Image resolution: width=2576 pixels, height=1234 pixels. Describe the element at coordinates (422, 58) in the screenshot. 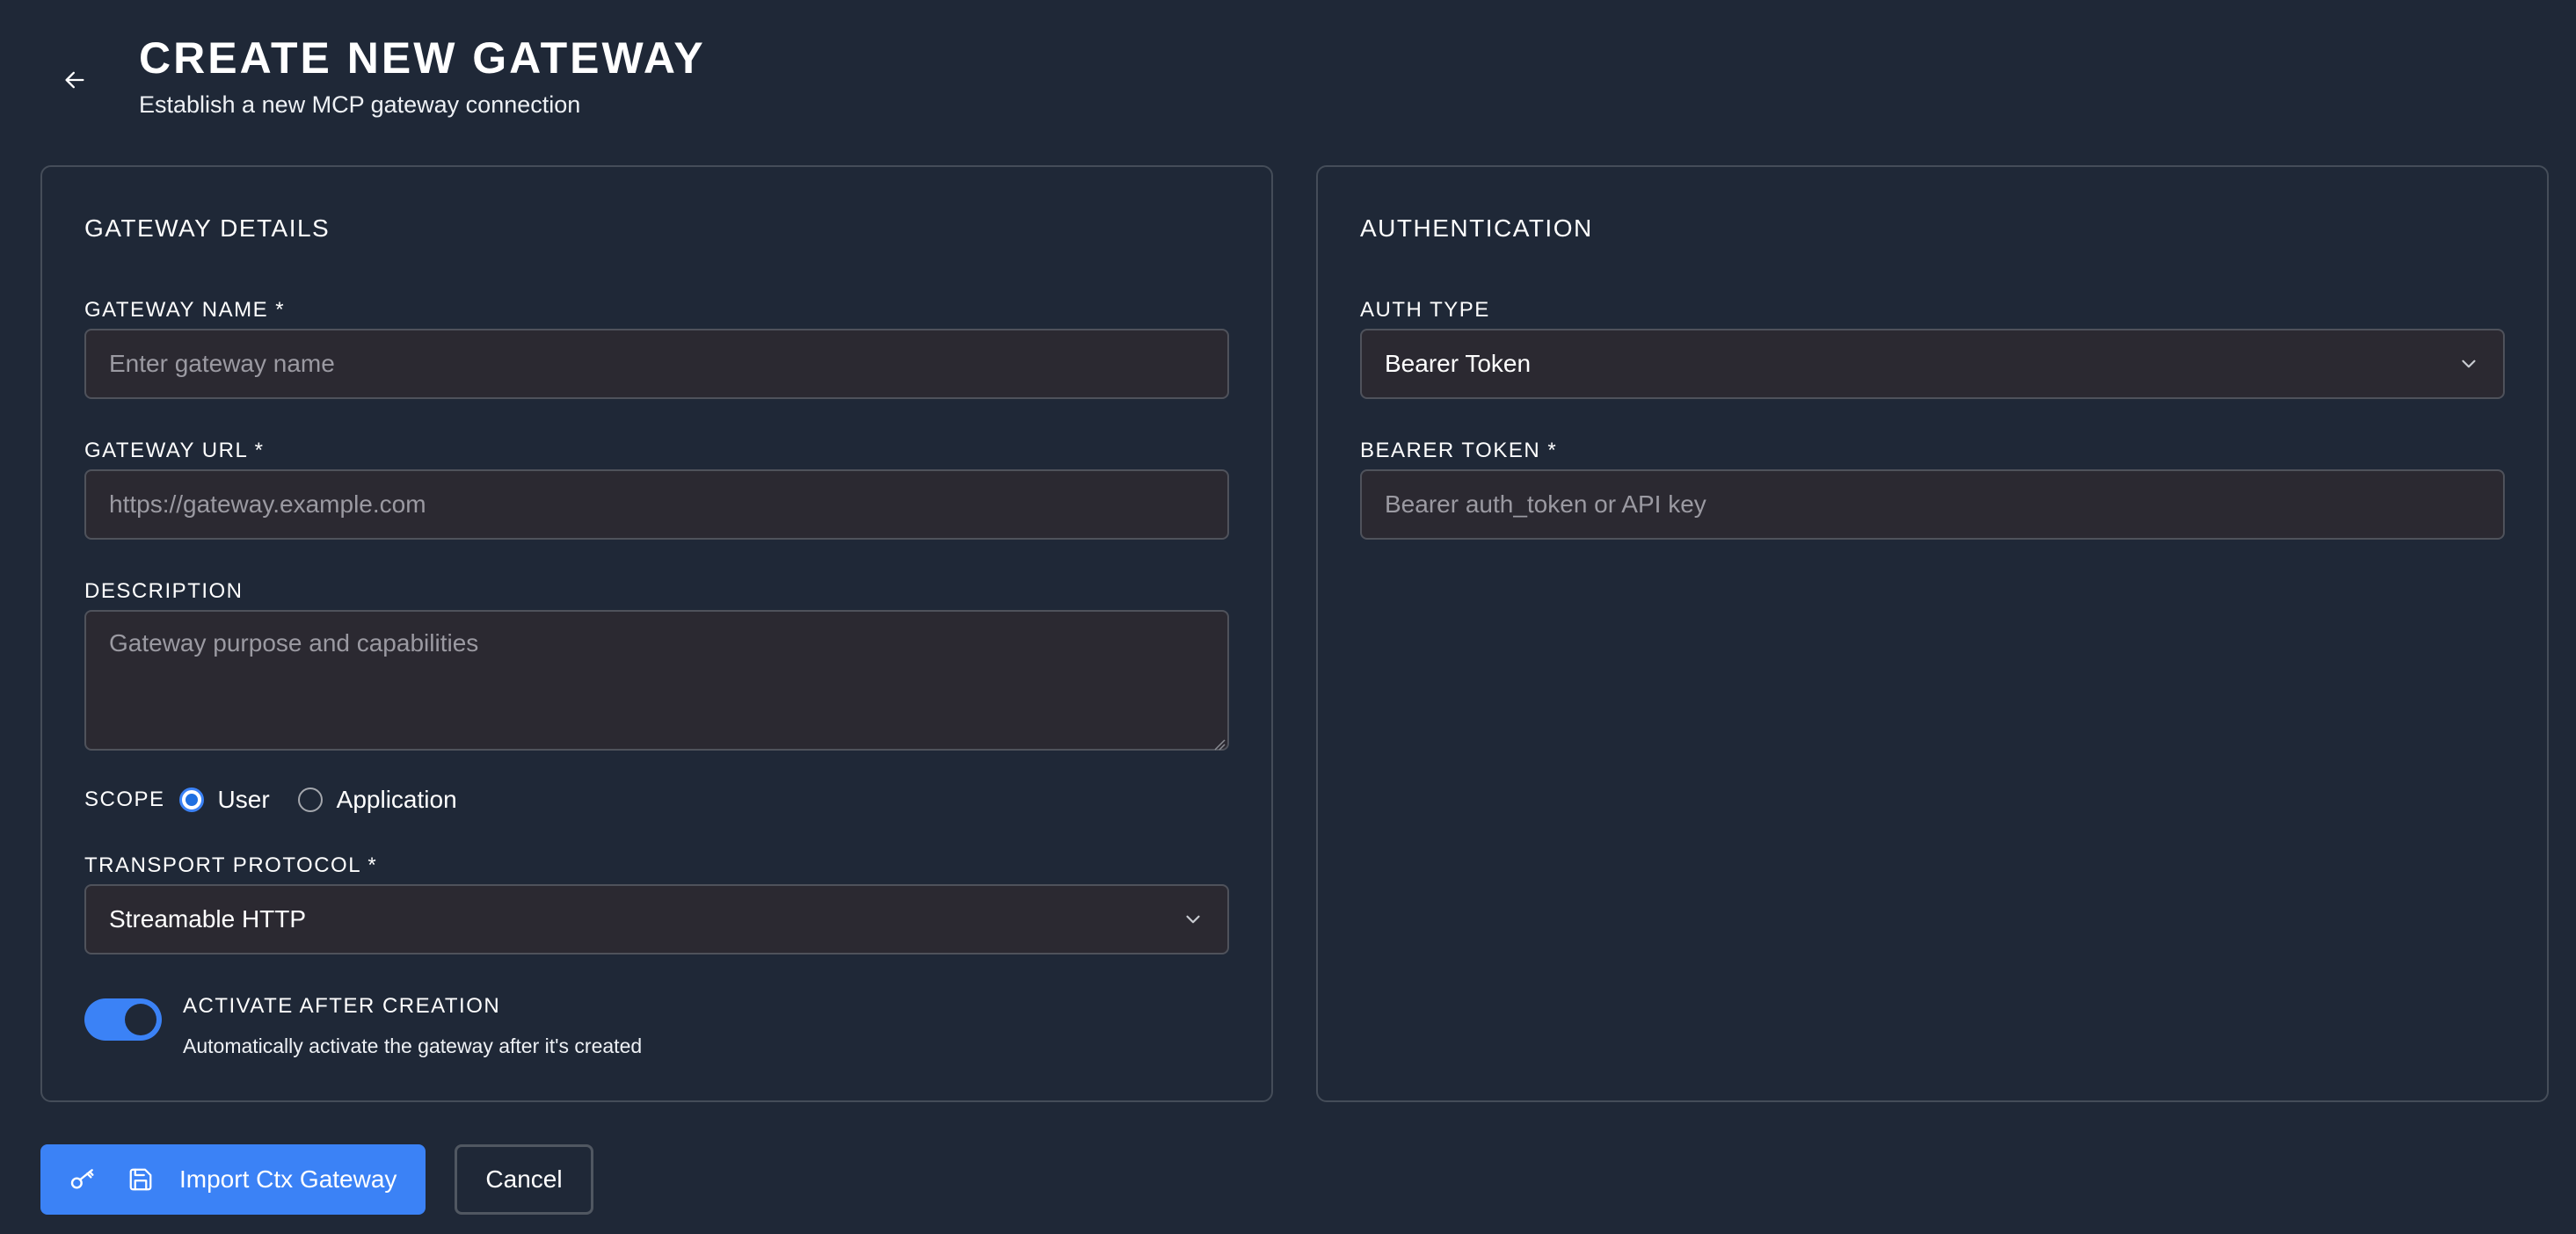

I see `page-title: CREATE NEW GATEWAY` at that location.